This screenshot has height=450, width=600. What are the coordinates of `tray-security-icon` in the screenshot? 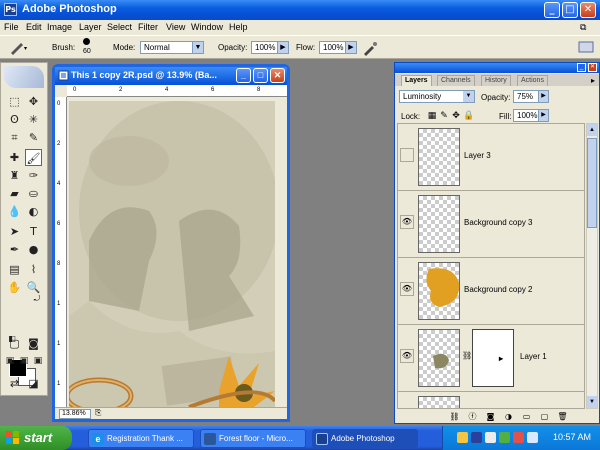 It's located at (504, 437).